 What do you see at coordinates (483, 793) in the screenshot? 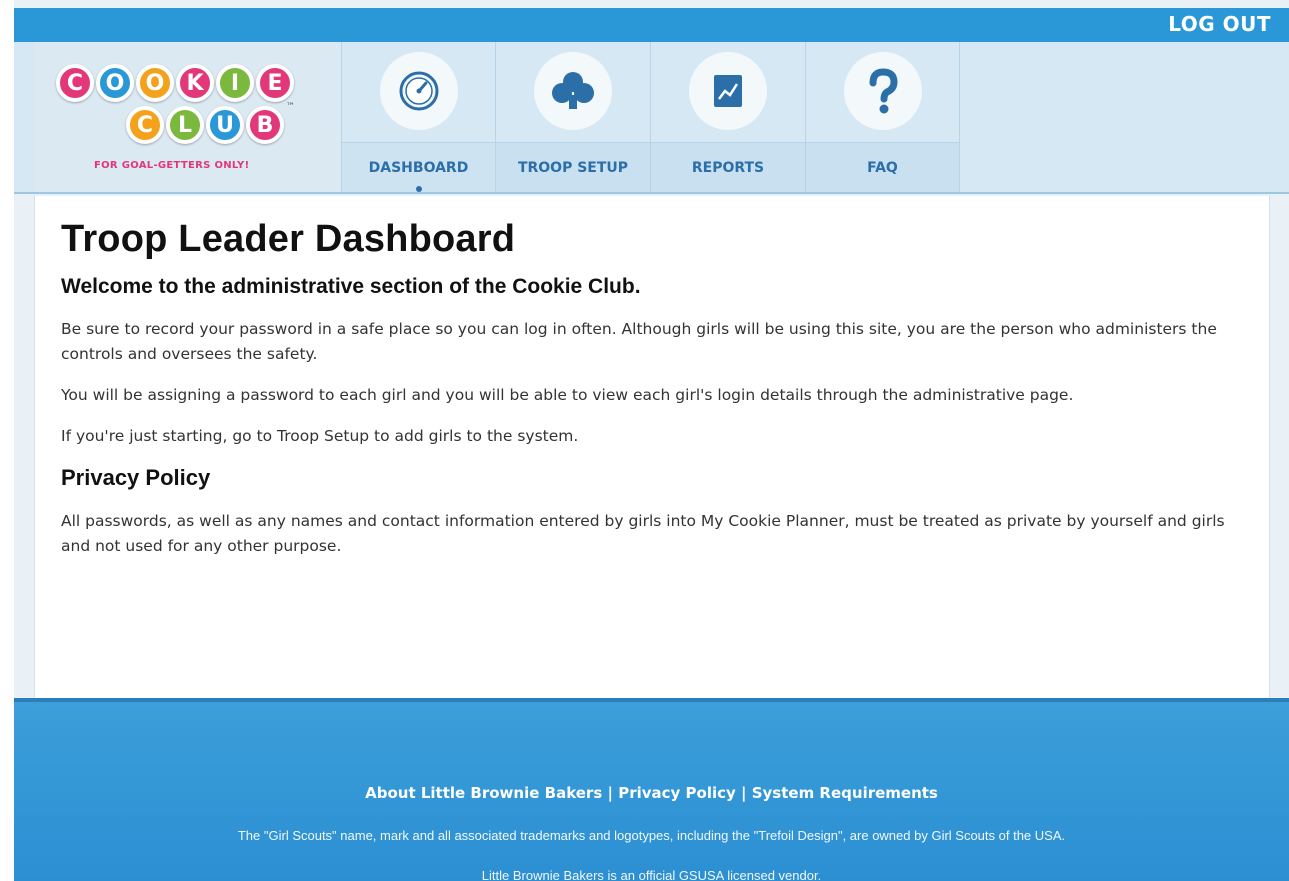
I see `footer-link-about: About Little Brownie Bakers` at bounding box center [483, 793].